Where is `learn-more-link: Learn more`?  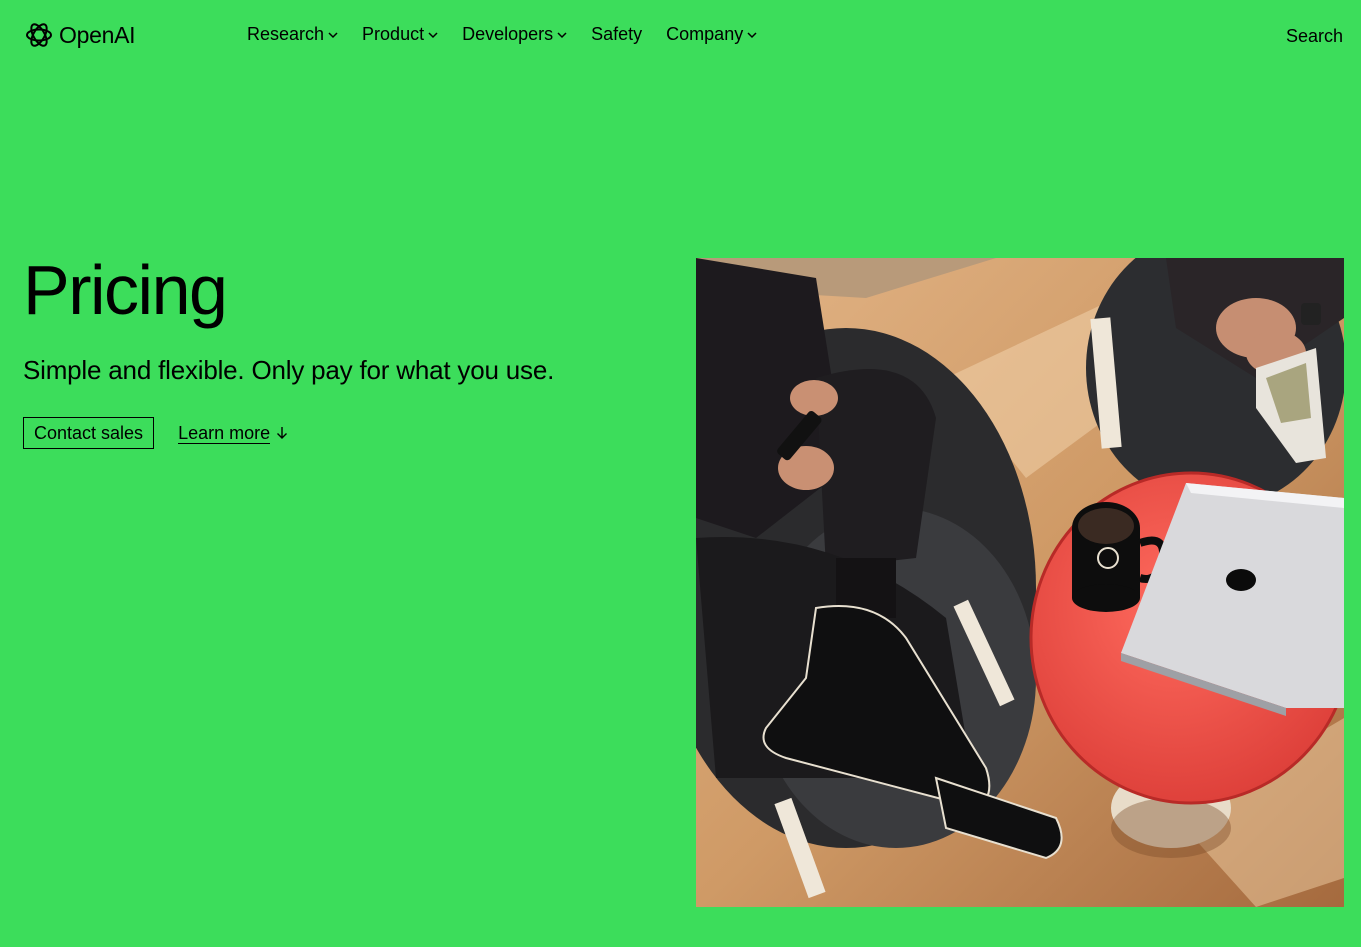
learn-more-link: Learn more is located at coordinates (233, 433).